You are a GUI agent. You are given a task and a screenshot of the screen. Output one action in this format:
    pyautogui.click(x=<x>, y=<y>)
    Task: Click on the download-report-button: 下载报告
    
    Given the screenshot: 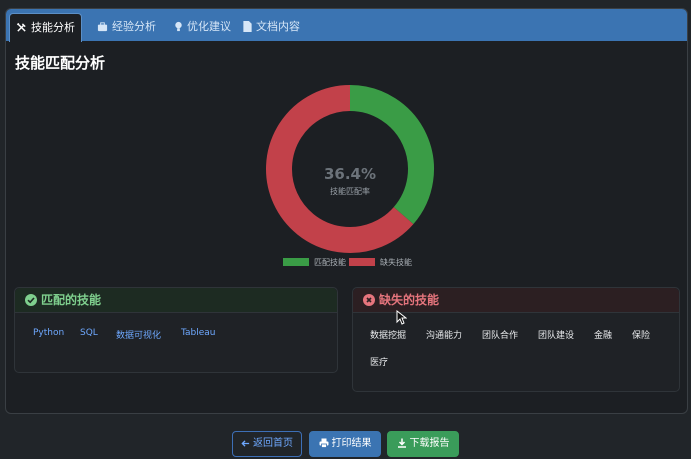 What is the action you would take?
    pyautogui.click(x=423, y=444)
    